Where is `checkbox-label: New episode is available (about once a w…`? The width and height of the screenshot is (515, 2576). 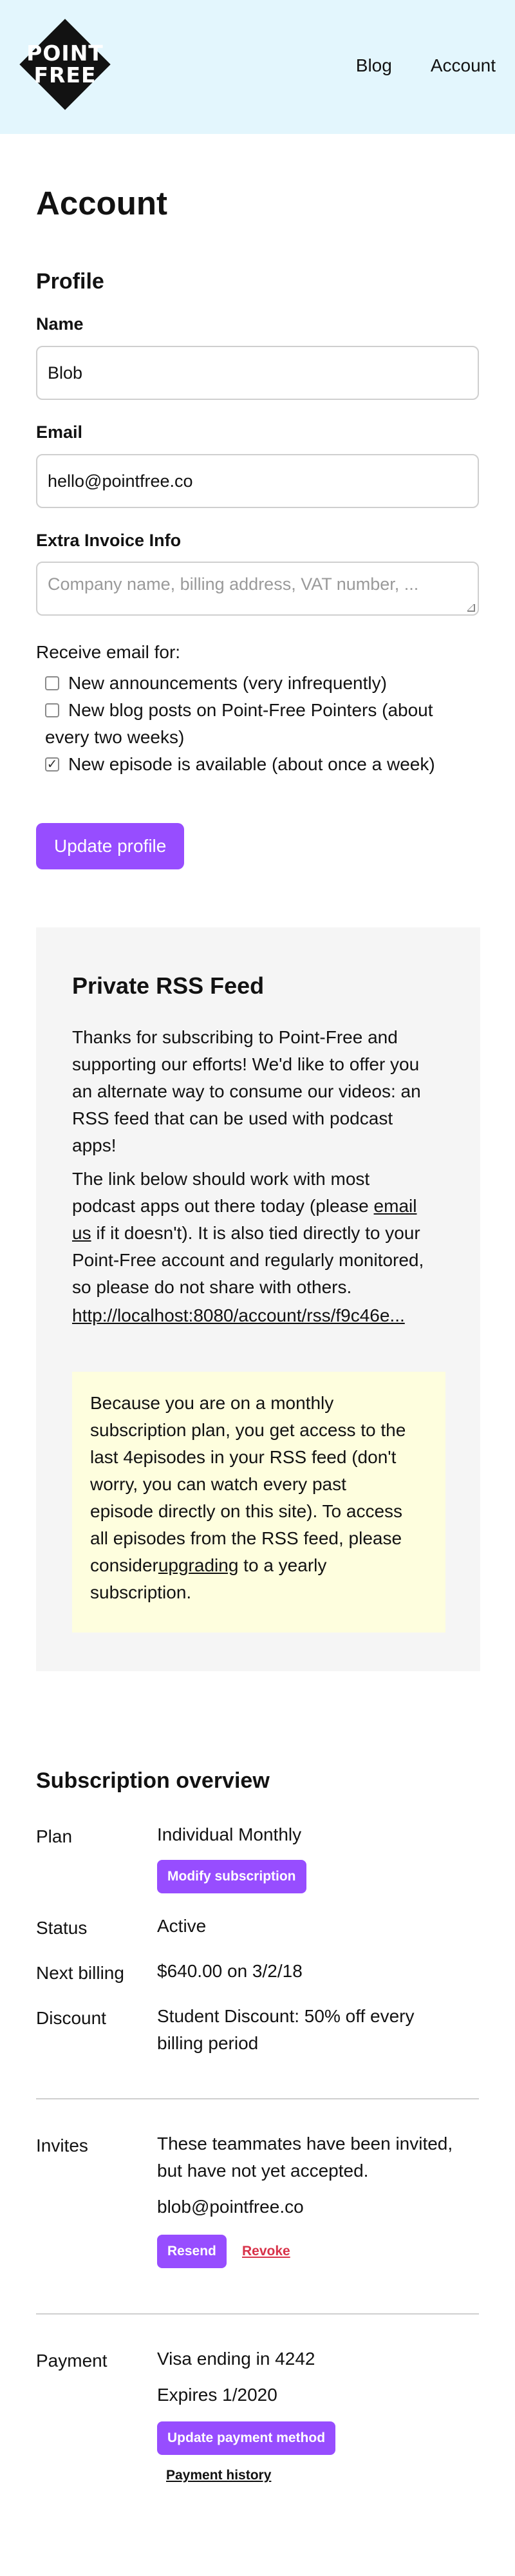 checkbox-label: New episode is available (about once a w… is located at coordinates (251, 764).